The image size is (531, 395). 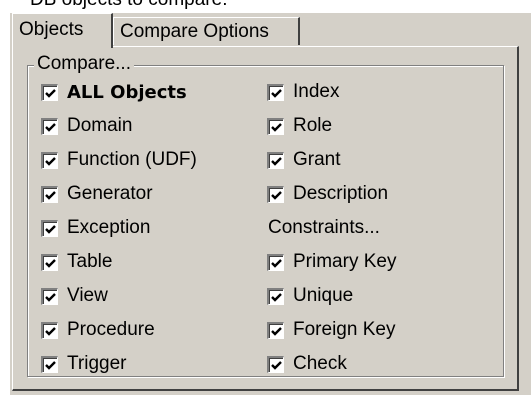 I want to click on checkbox-label: Index, so click(x=316, y=91).